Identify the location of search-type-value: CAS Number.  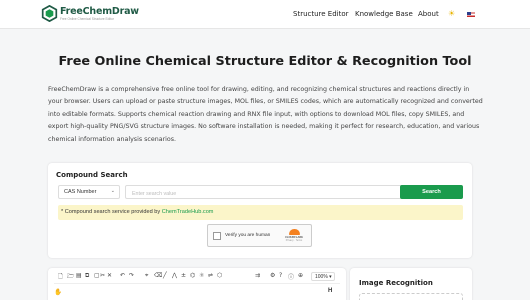
(80, 192).